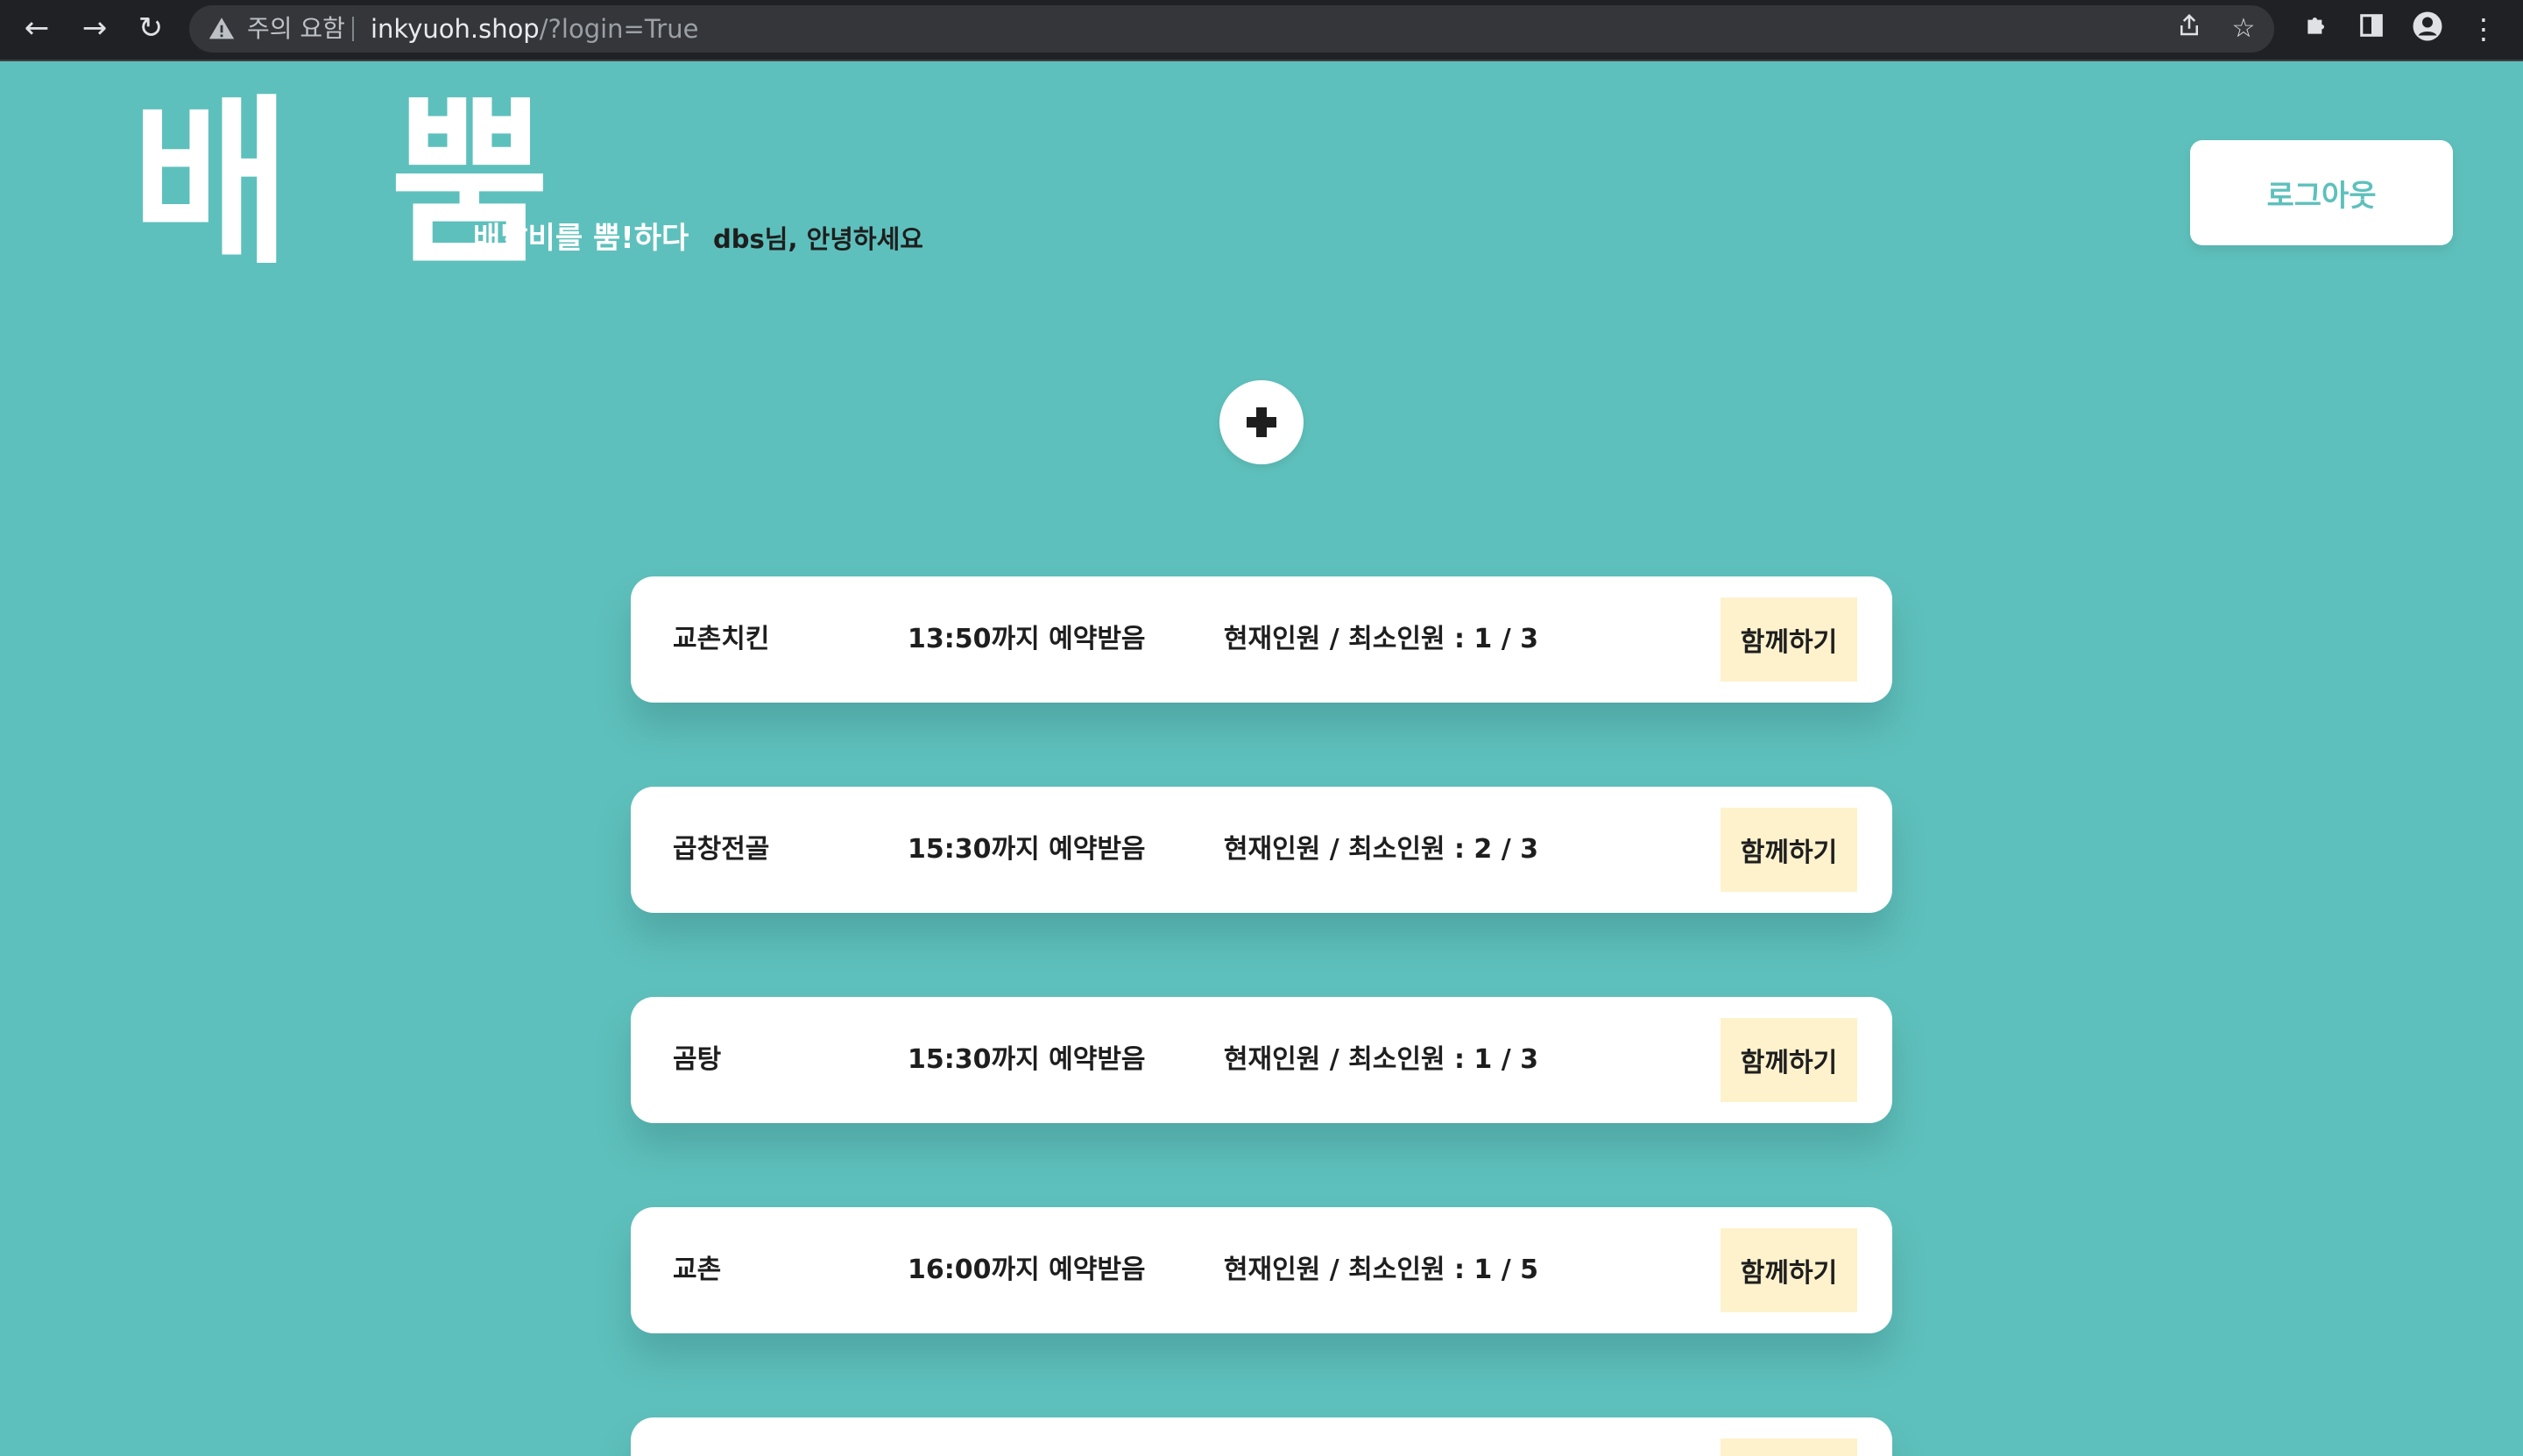  I want to click on logout-button: 로그아웃, so click(2322, 192).